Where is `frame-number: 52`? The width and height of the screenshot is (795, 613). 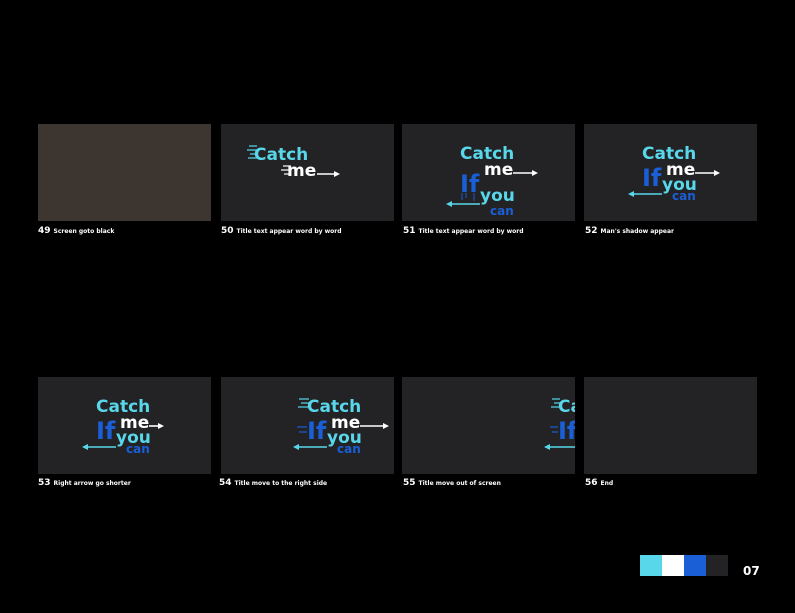 frame-number: 52 is located at coordinates (591, 231).